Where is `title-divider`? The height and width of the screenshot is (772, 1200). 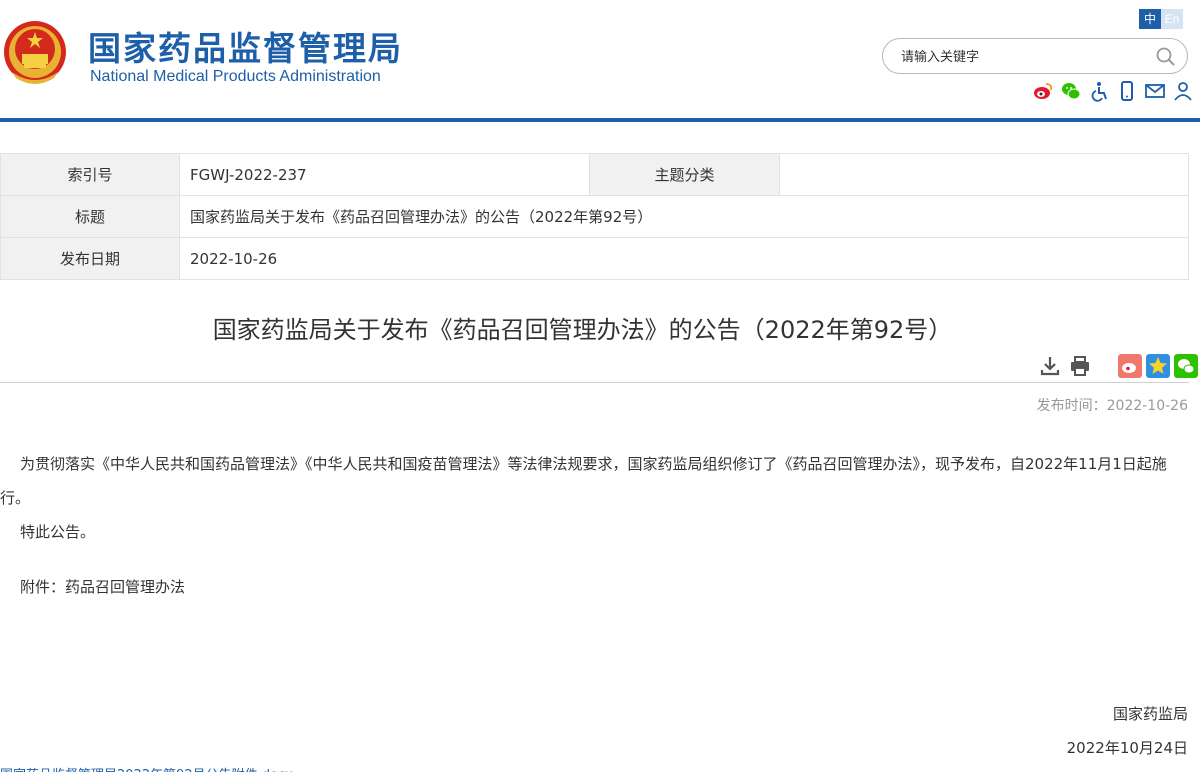
title-divider is located at coordinates (594, 382).